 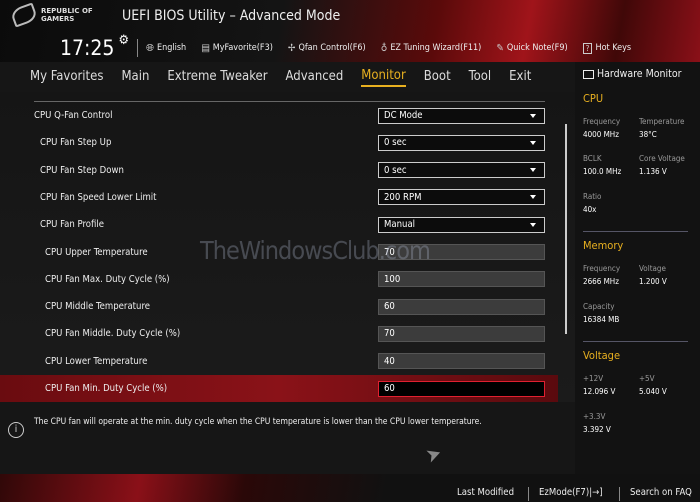 I want to click on ratio: 40x, so click(x=590, y=209).